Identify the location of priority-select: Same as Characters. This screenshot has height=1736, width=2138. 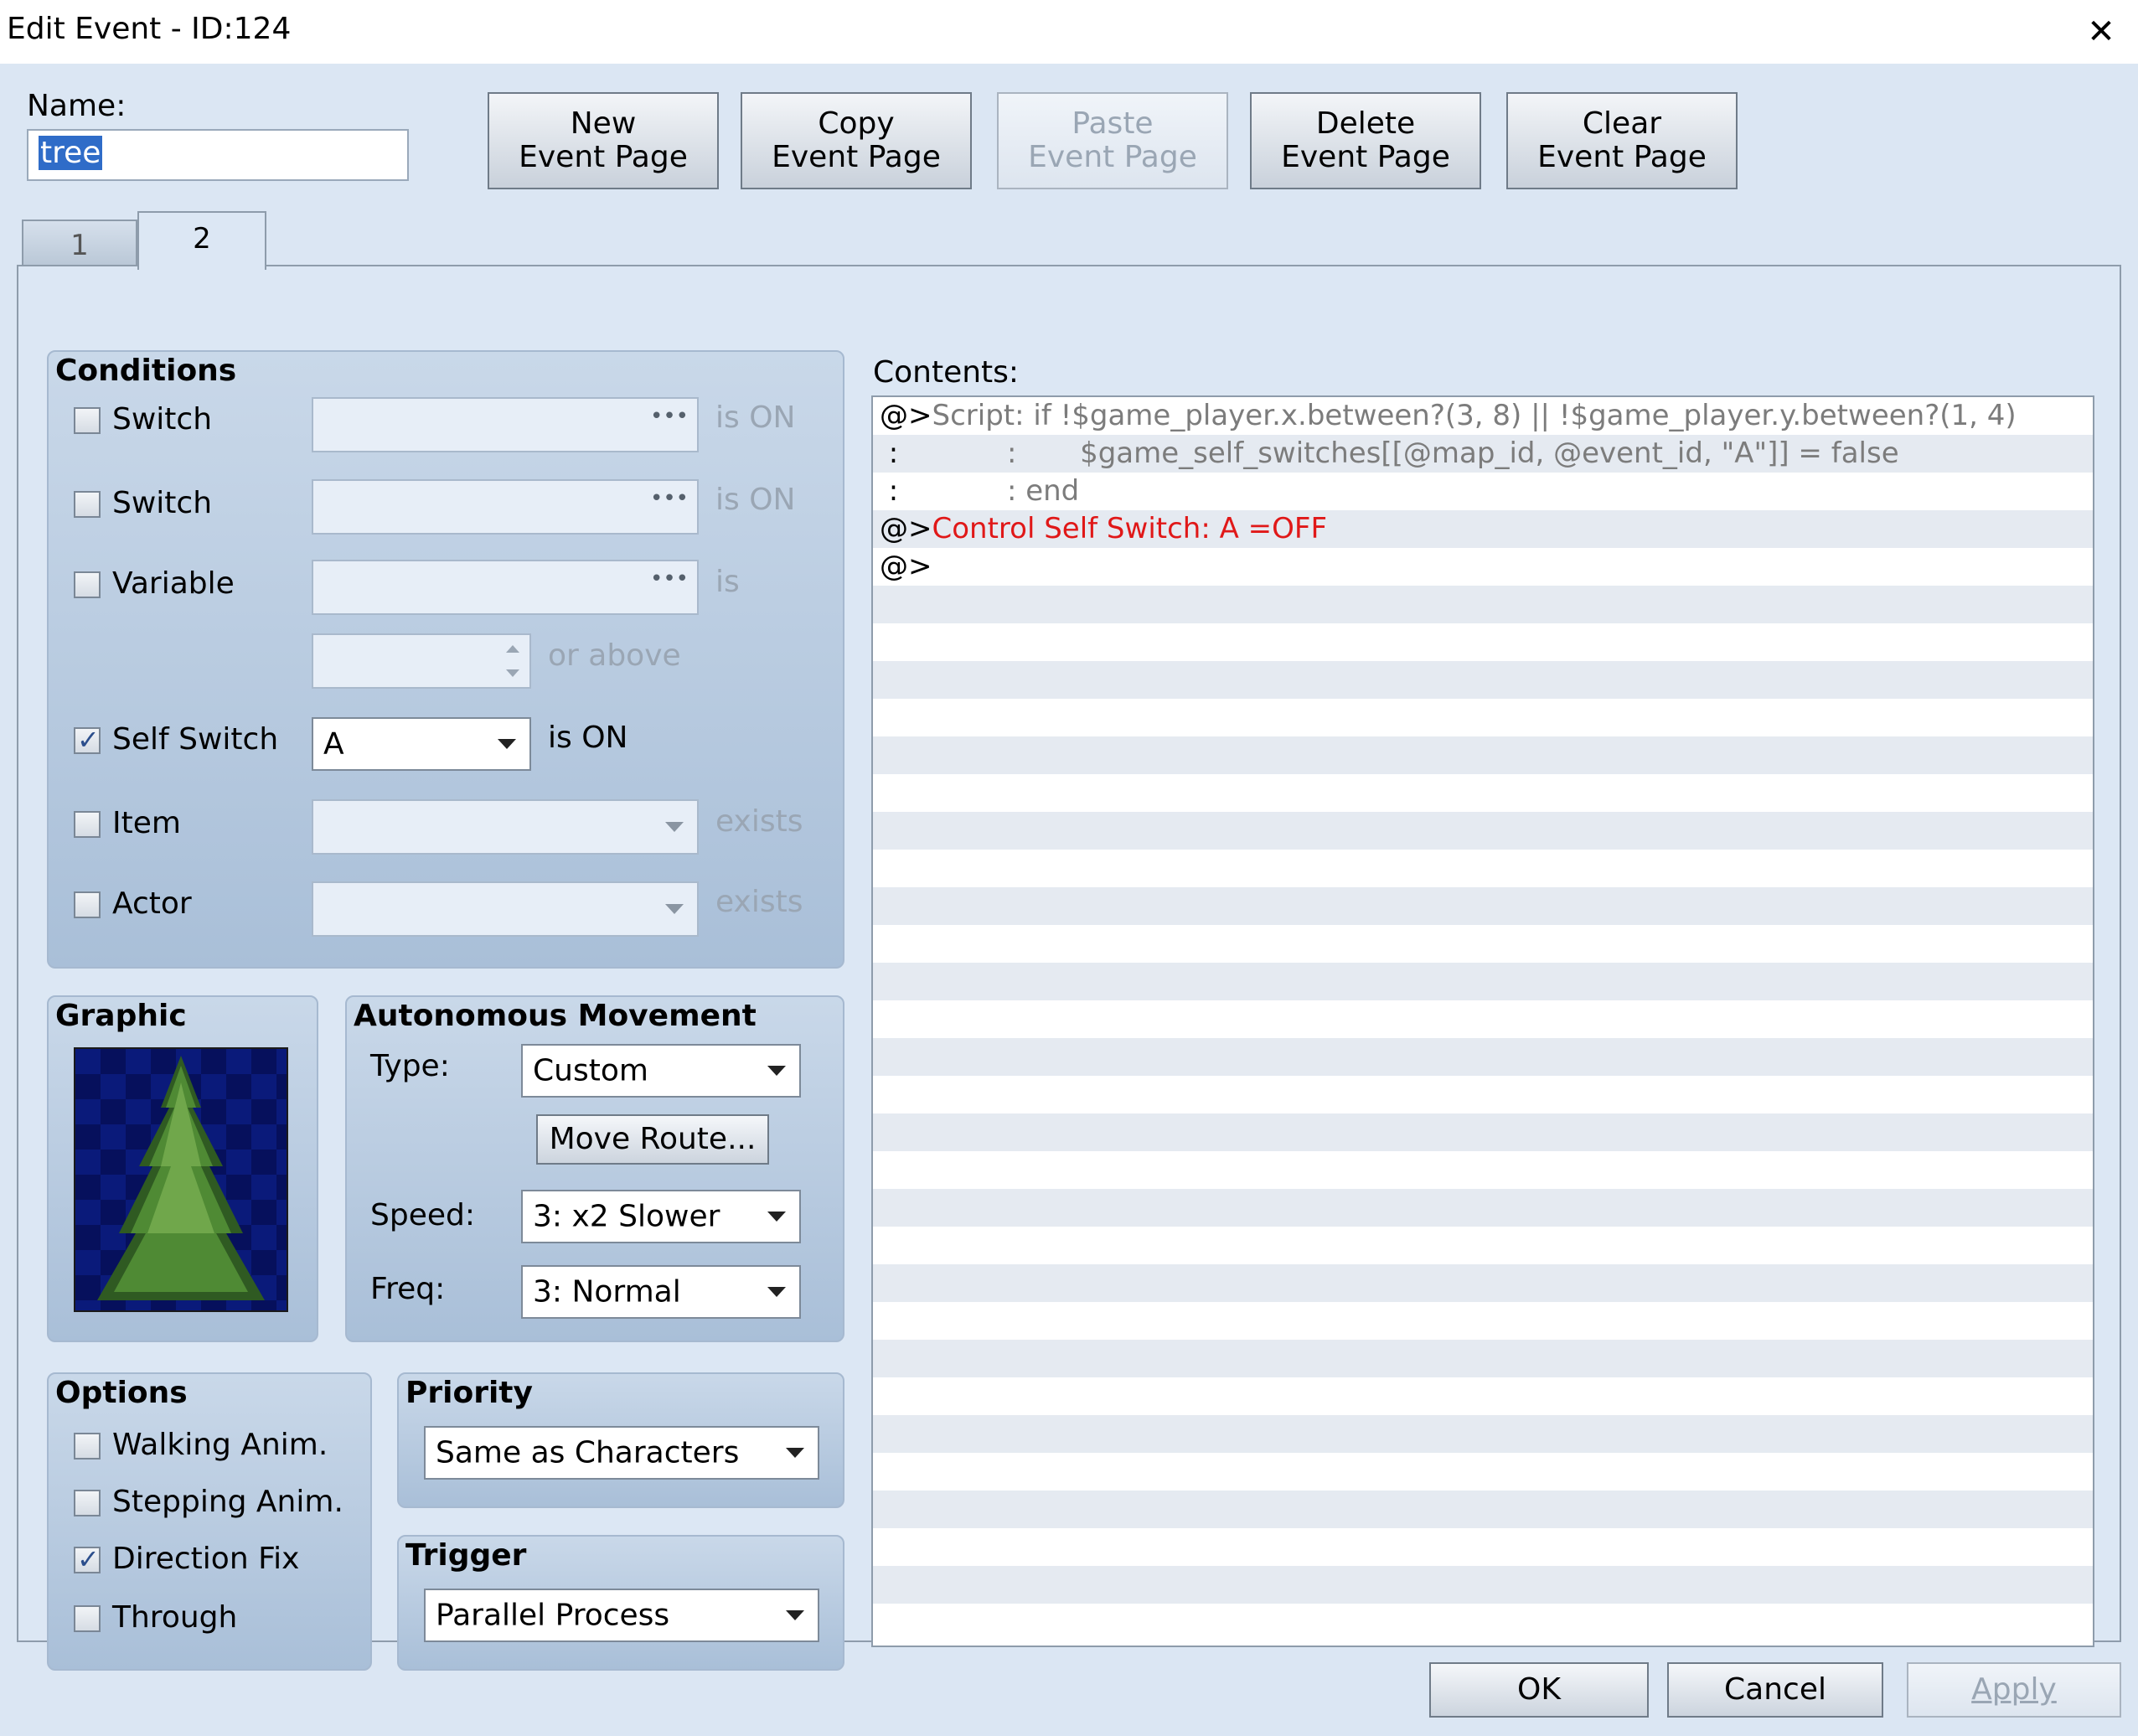
(621, 1453).